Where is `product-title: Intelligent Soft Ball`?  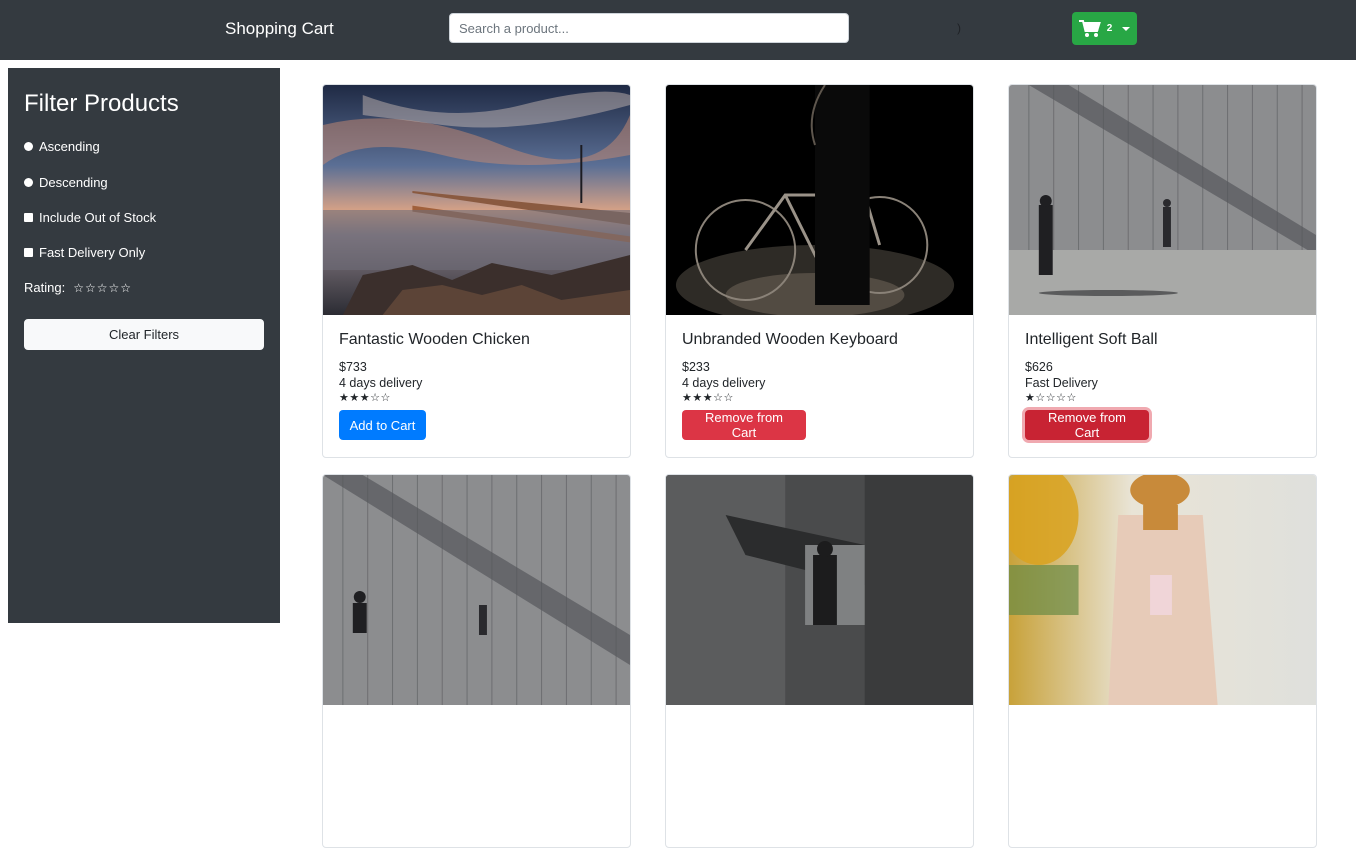
product-title: Intelligent Soft Ball is located at coordinates (1091, 339).